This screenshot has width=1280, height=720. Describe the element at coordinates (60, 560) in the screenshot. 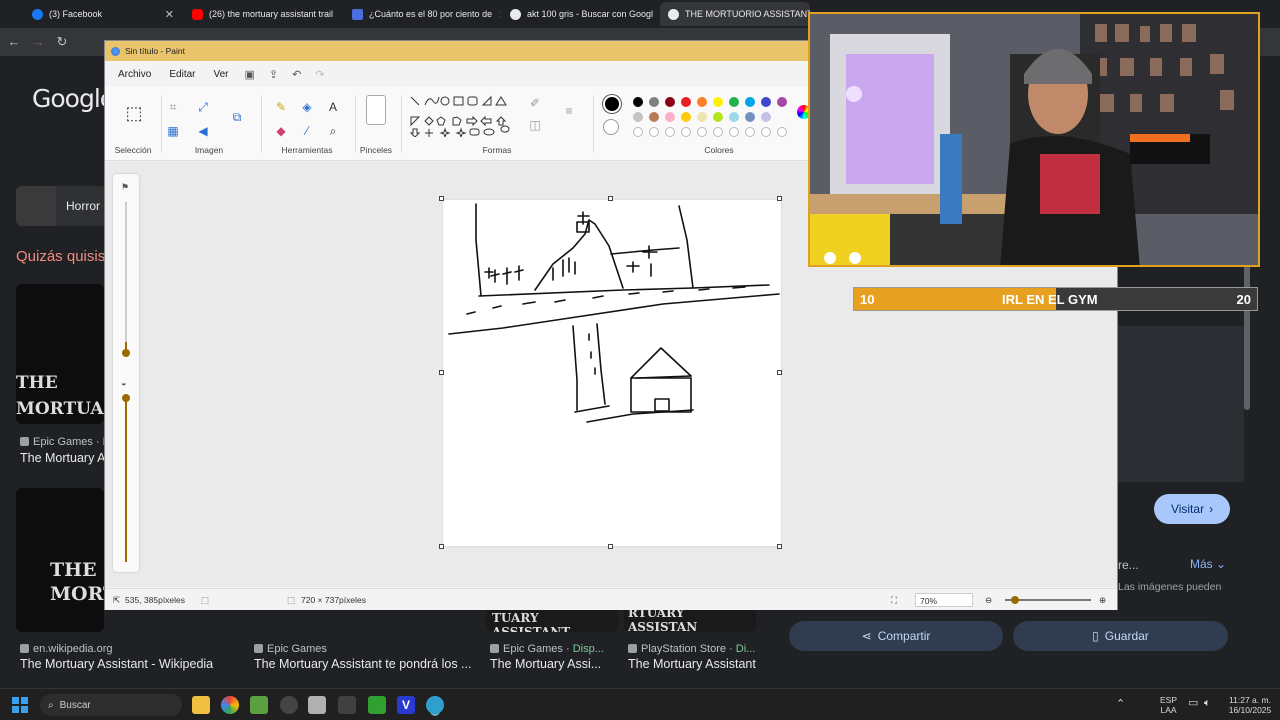

I see `result-image-card: THE MORT` at that location.